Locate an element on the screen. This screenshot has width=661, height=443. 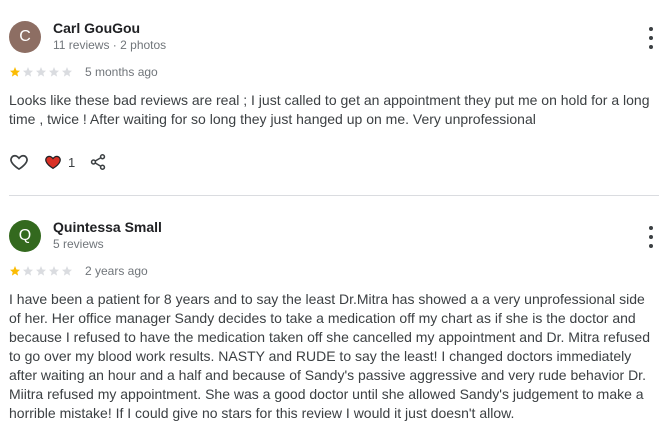
share-icon is located at coordinates (98, 162).